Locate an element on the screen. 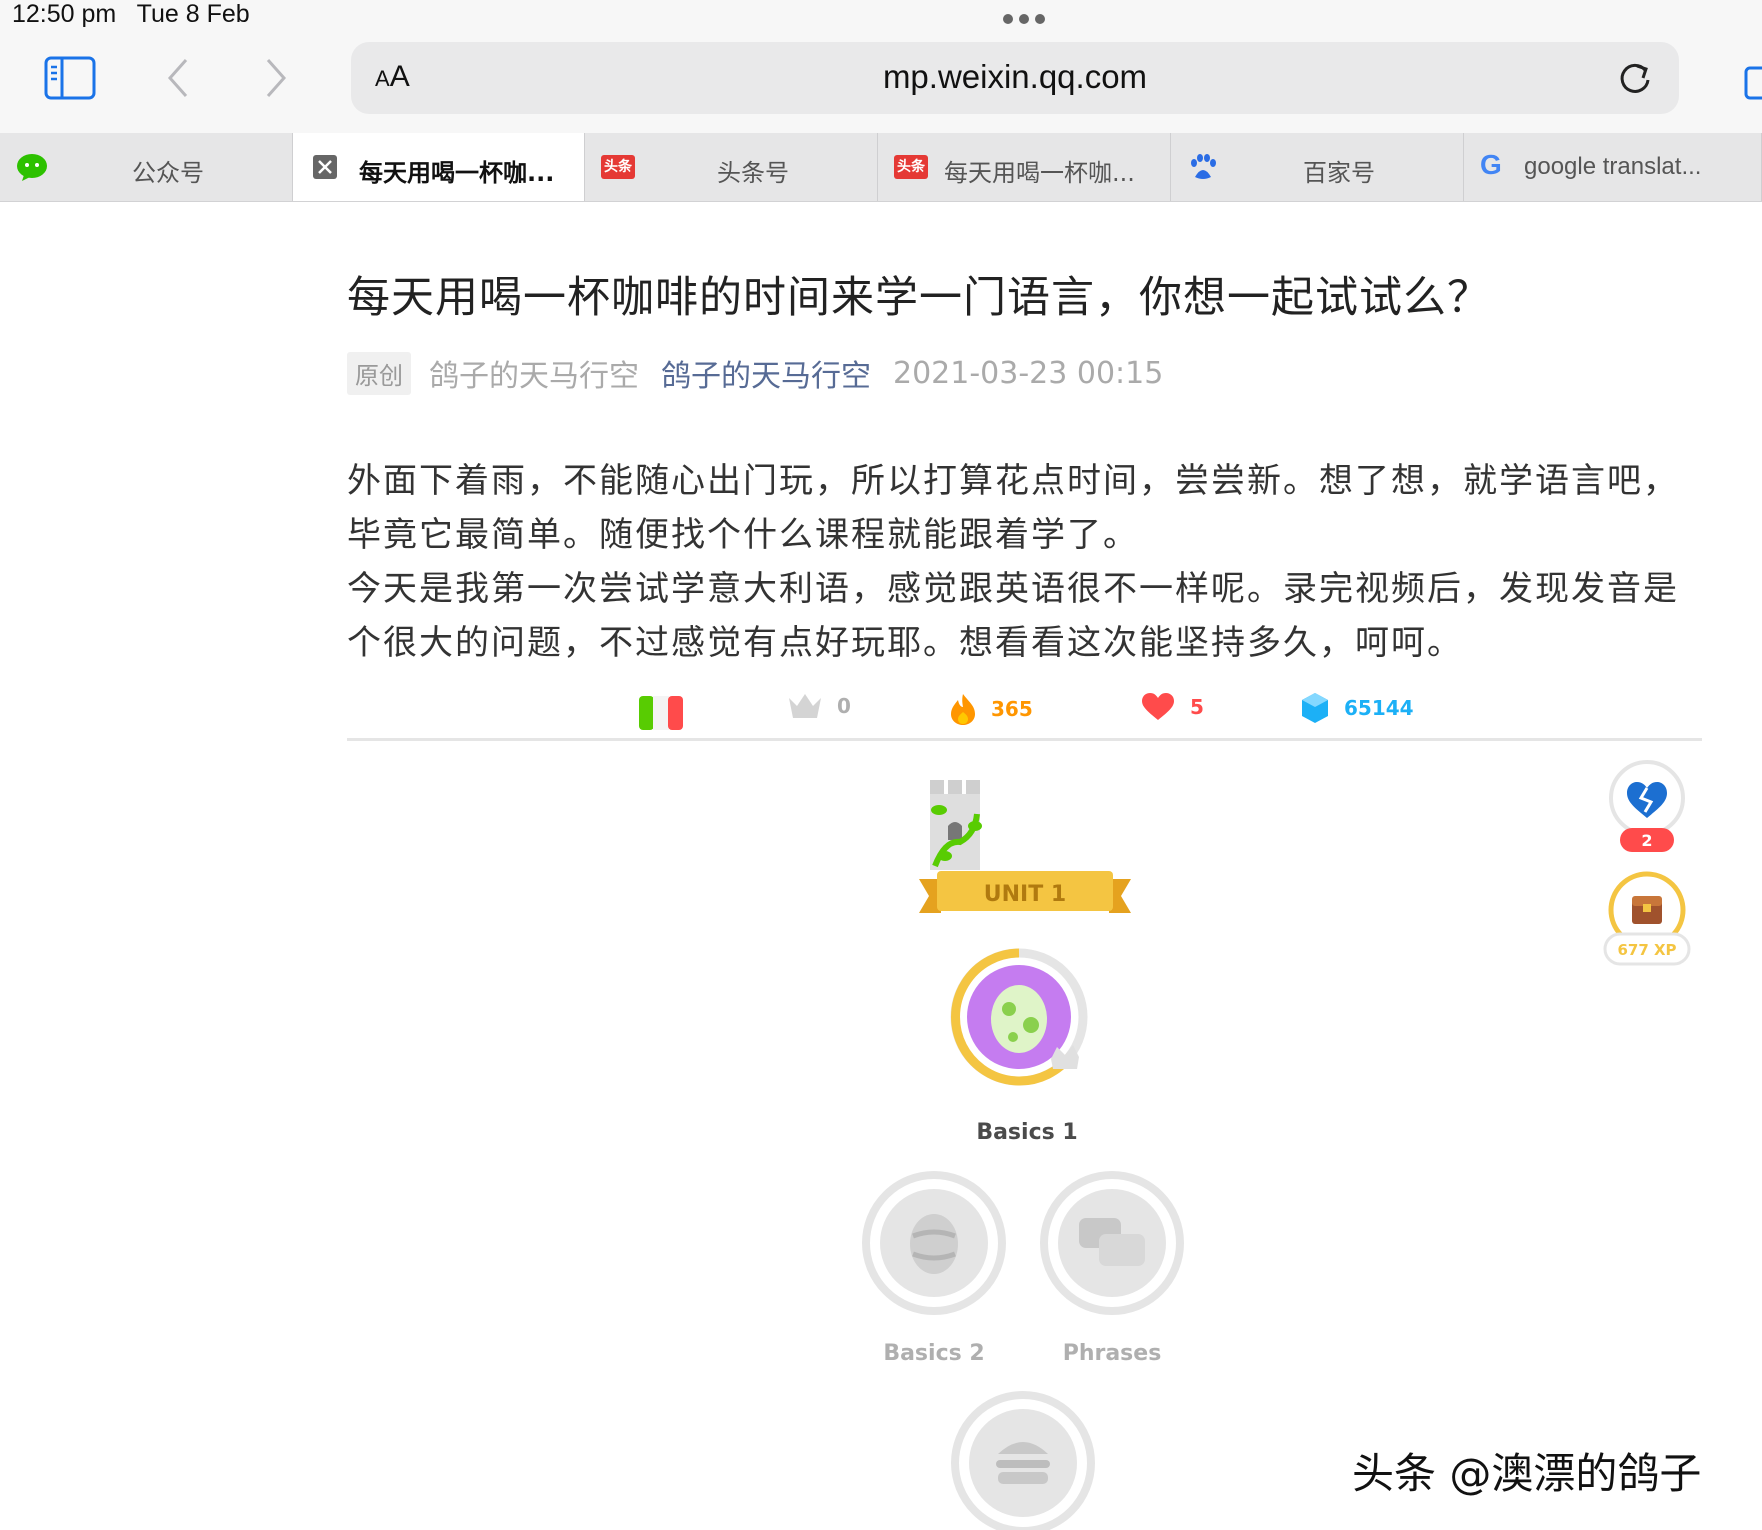  back-icon is located at coordinates (178, 78).